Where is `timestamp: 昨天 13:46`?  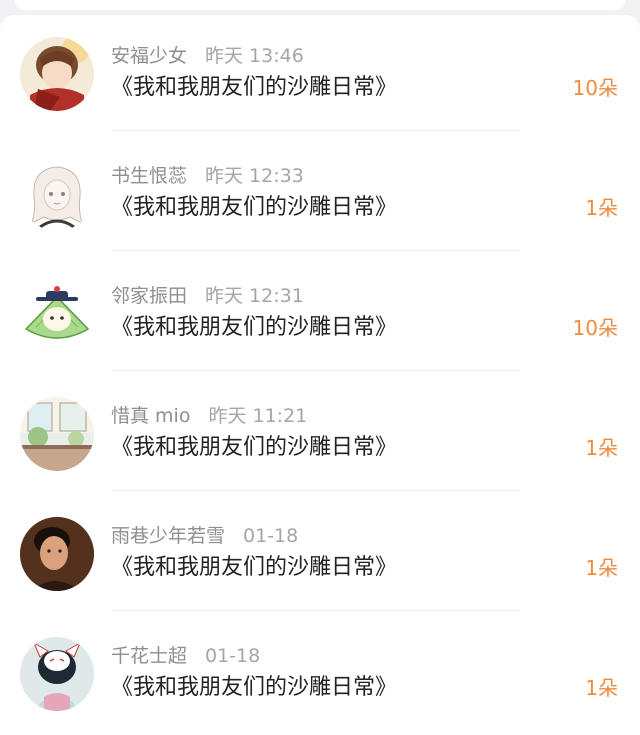
timestamp: 昨天 13:46 is located at coordinates (254, 56).